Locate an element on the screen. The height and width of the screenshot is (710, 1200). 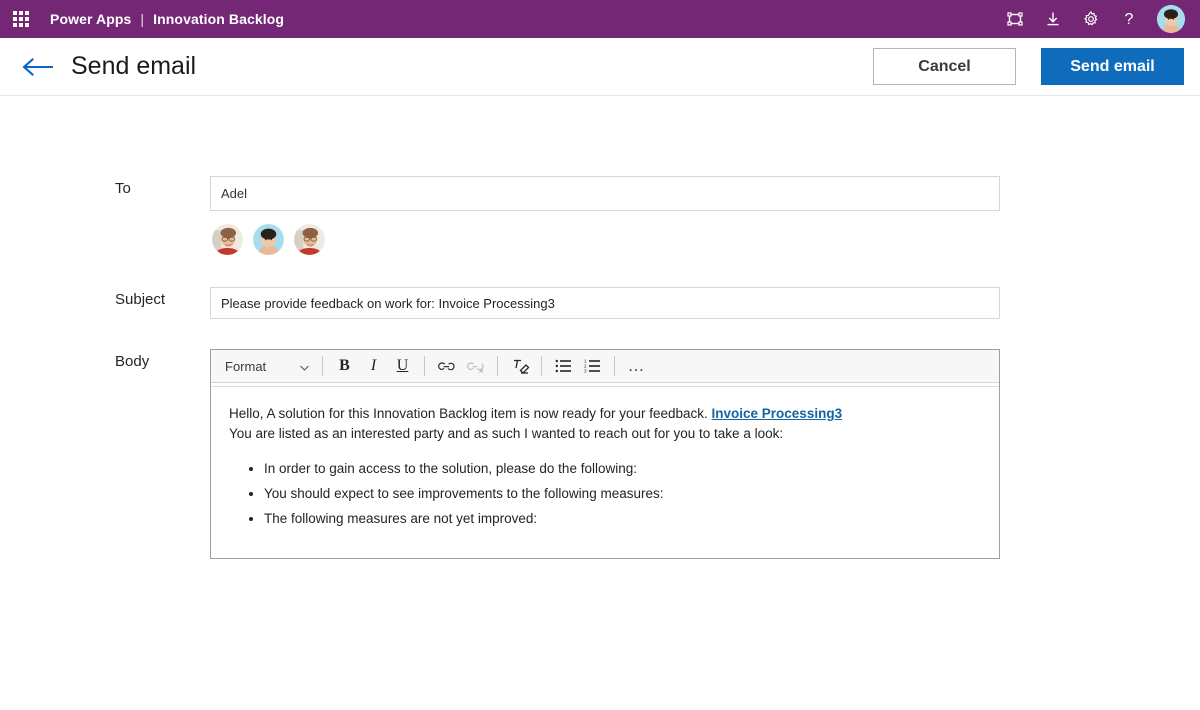
download-icon is located at coordinates (1053, 19).